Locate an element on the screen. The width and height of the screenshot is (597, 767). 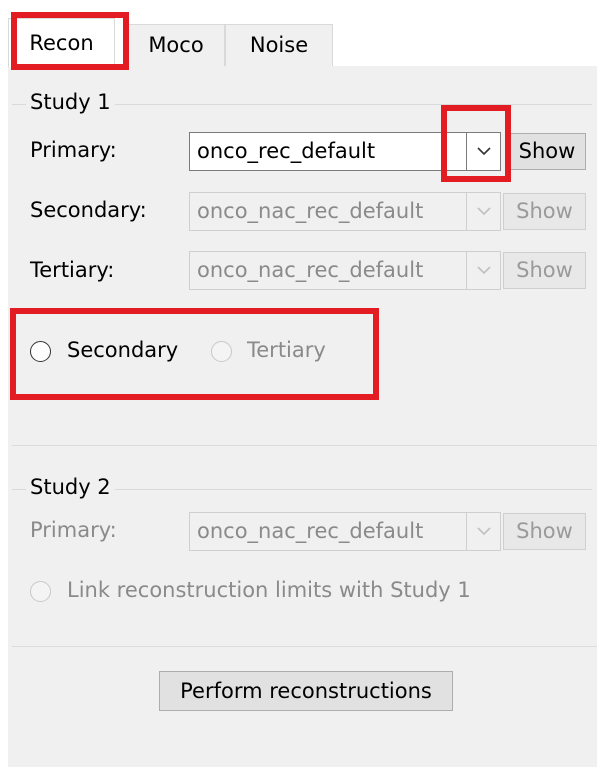
study2-primary-show-button: Show is located at coordinates (544, 531).